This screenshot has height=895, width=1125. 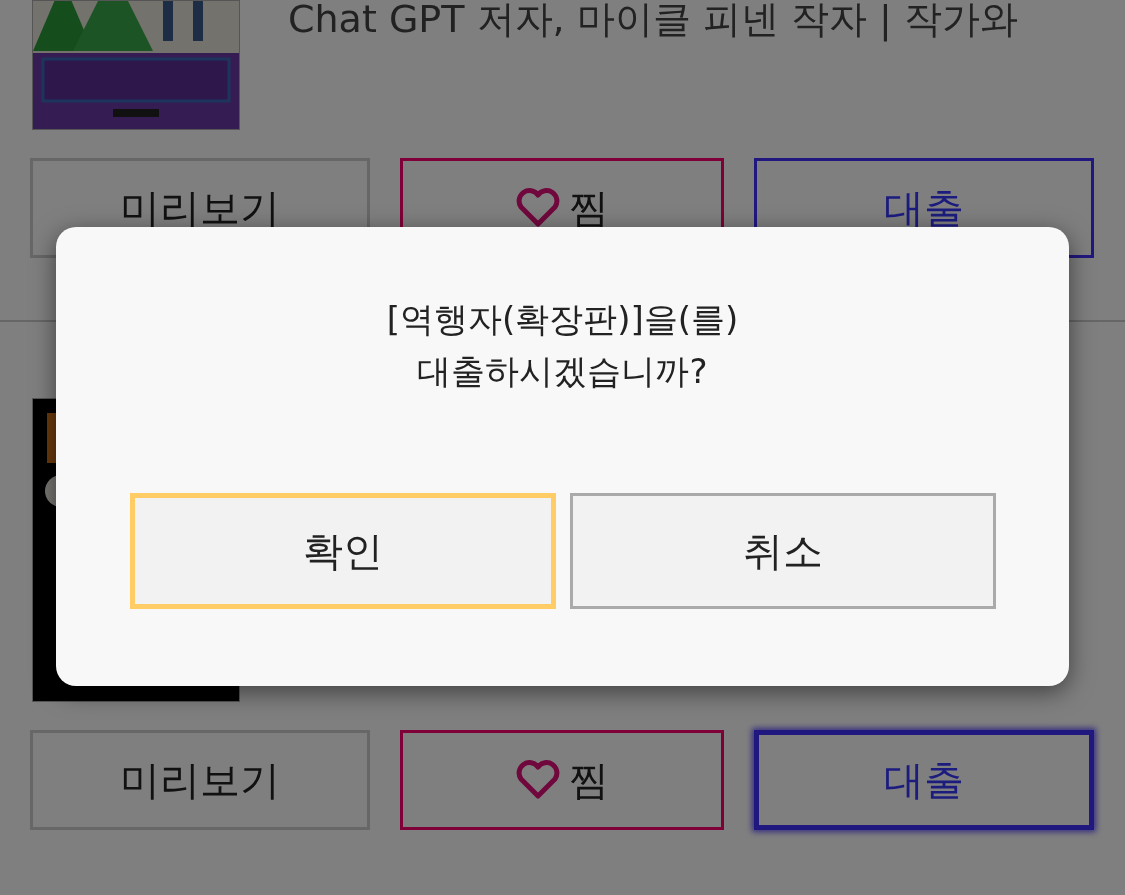 What do you see at coordinates (782, 551) in the screenshot?
I see `cancel-button: 취소` at bounding box center [782, 551].